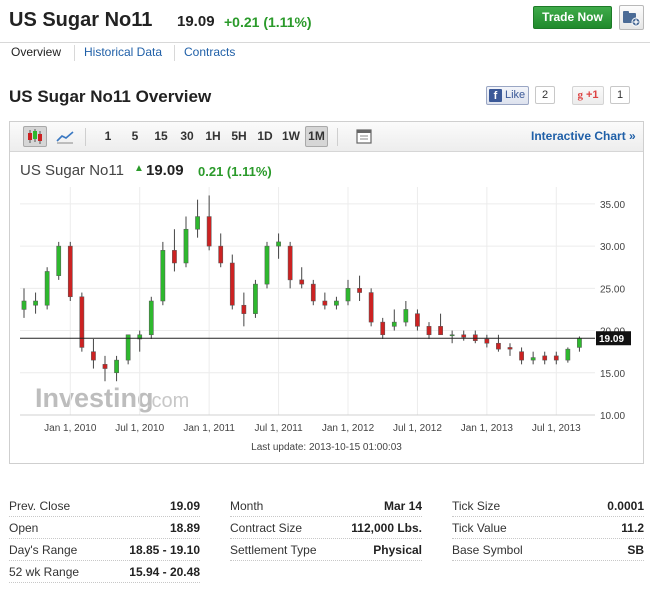  Describe the element at coordinates (592, 95) in the screenshot. I see `gplus-label: +1` at that location.